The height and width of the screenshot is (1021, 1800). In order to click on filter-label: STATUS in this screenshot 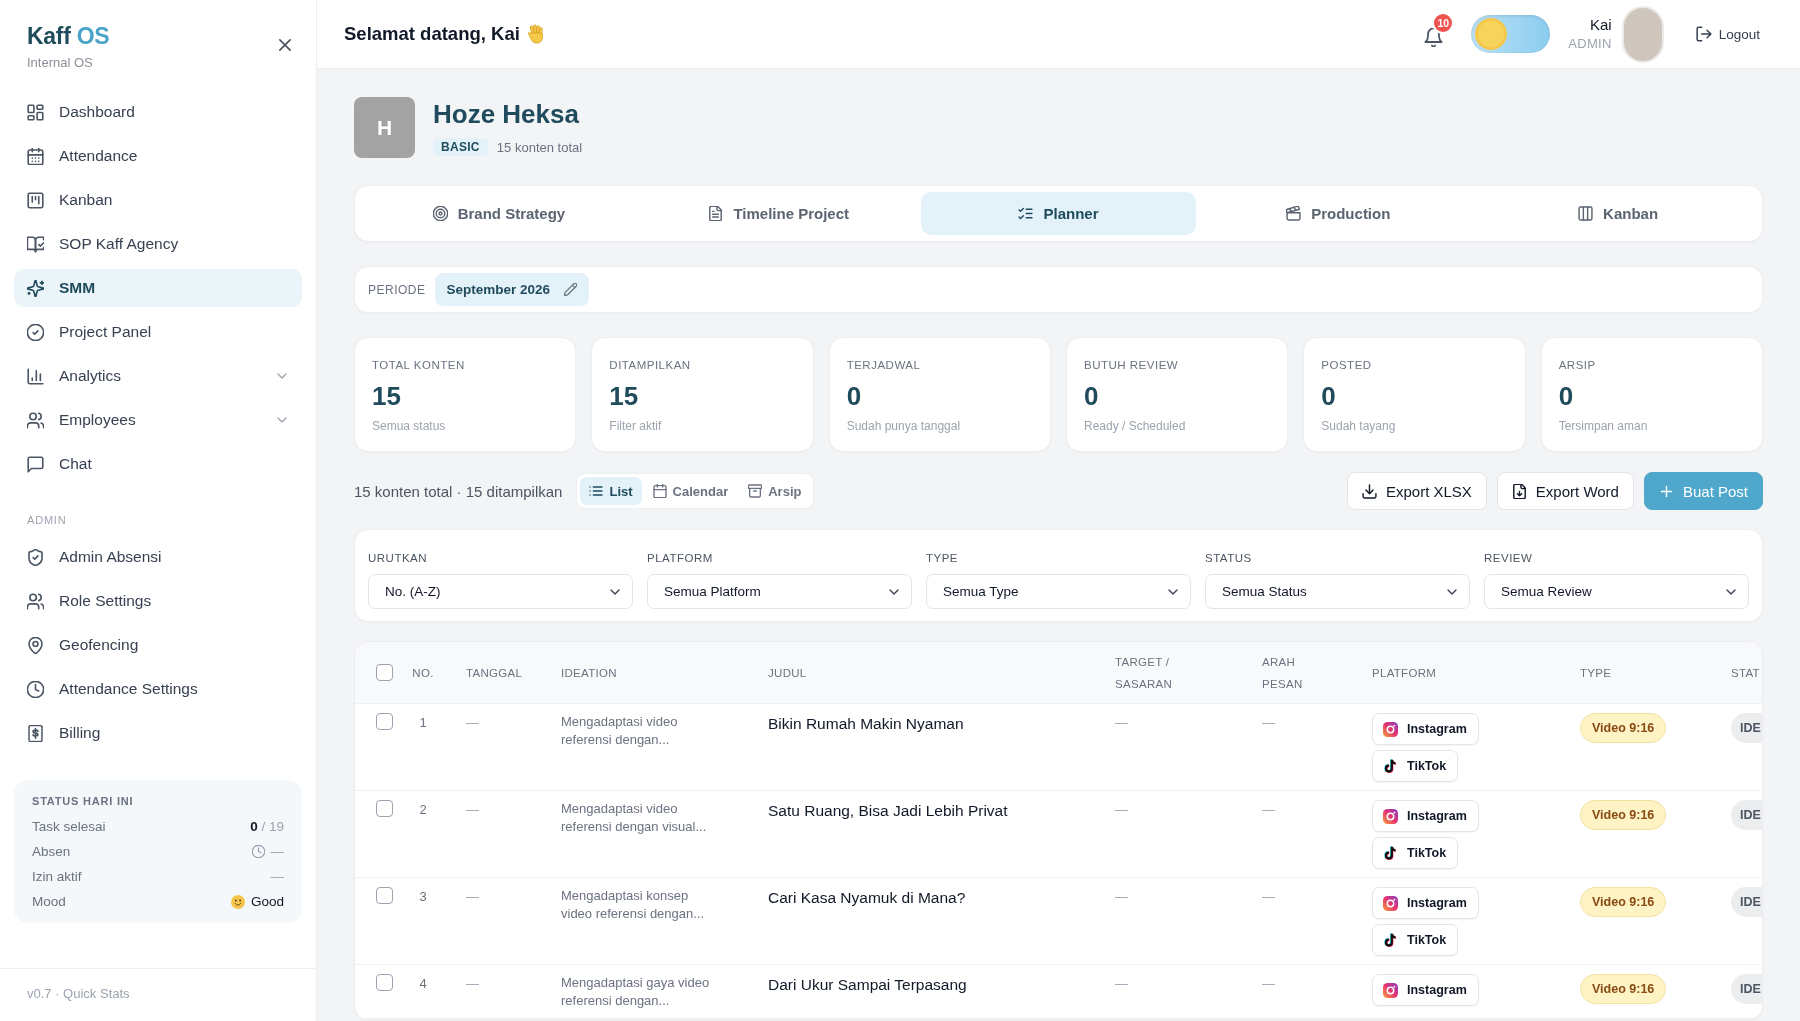, I will do `click(1229, 558)`.